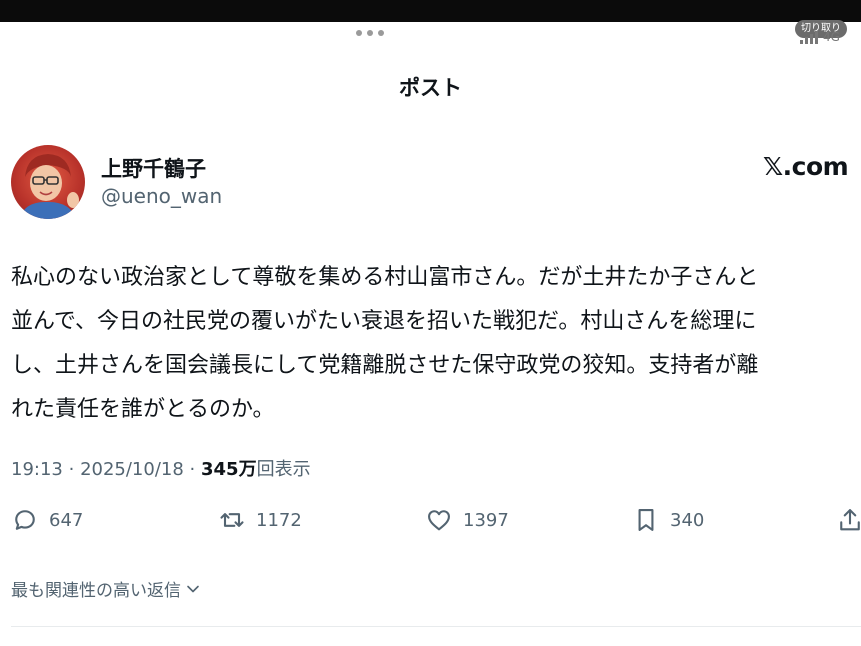 This screenshot has height=646, width=861. I want to click on chevron-down-icon, so click(193, 588).